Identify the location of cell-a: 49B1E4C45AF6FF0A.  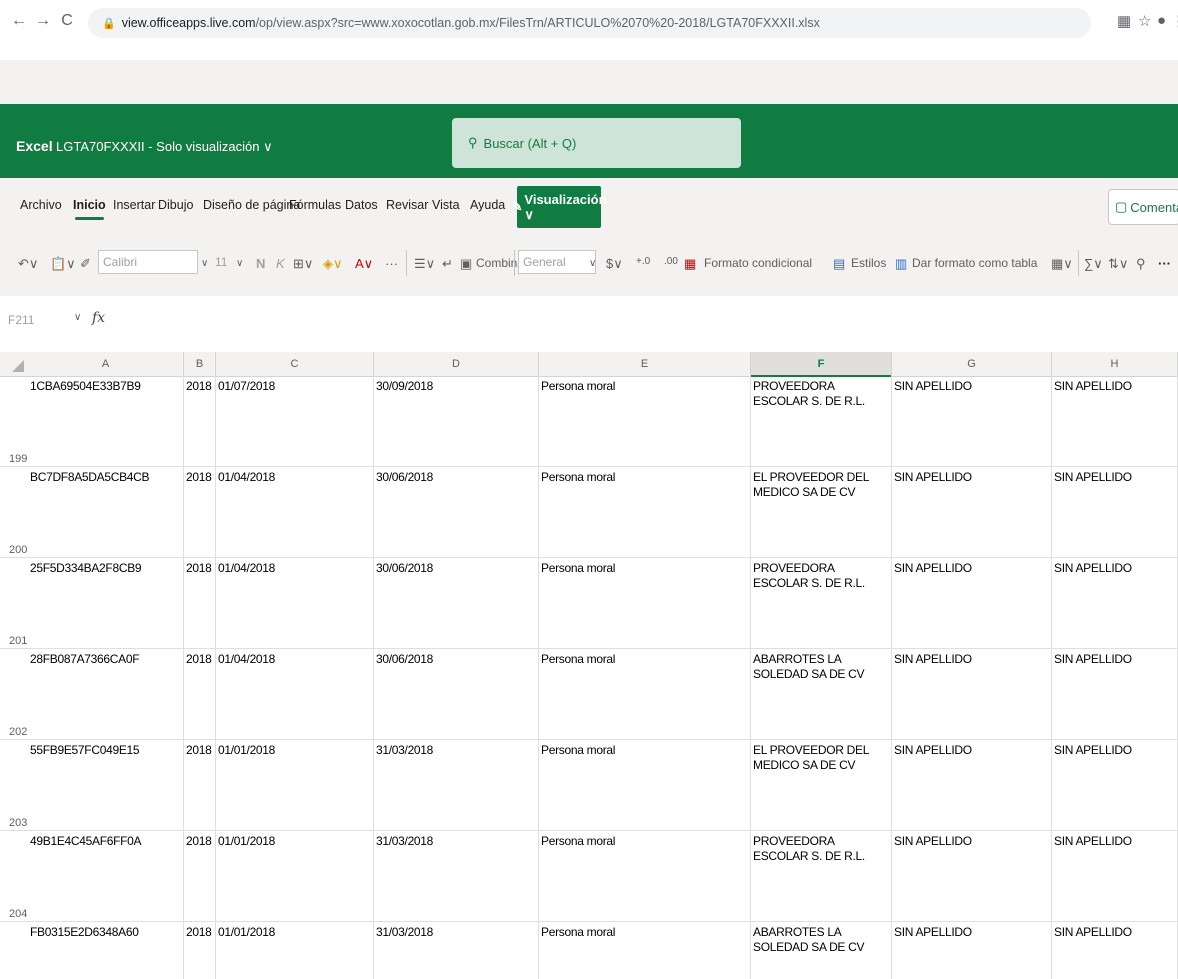
(106, 876).